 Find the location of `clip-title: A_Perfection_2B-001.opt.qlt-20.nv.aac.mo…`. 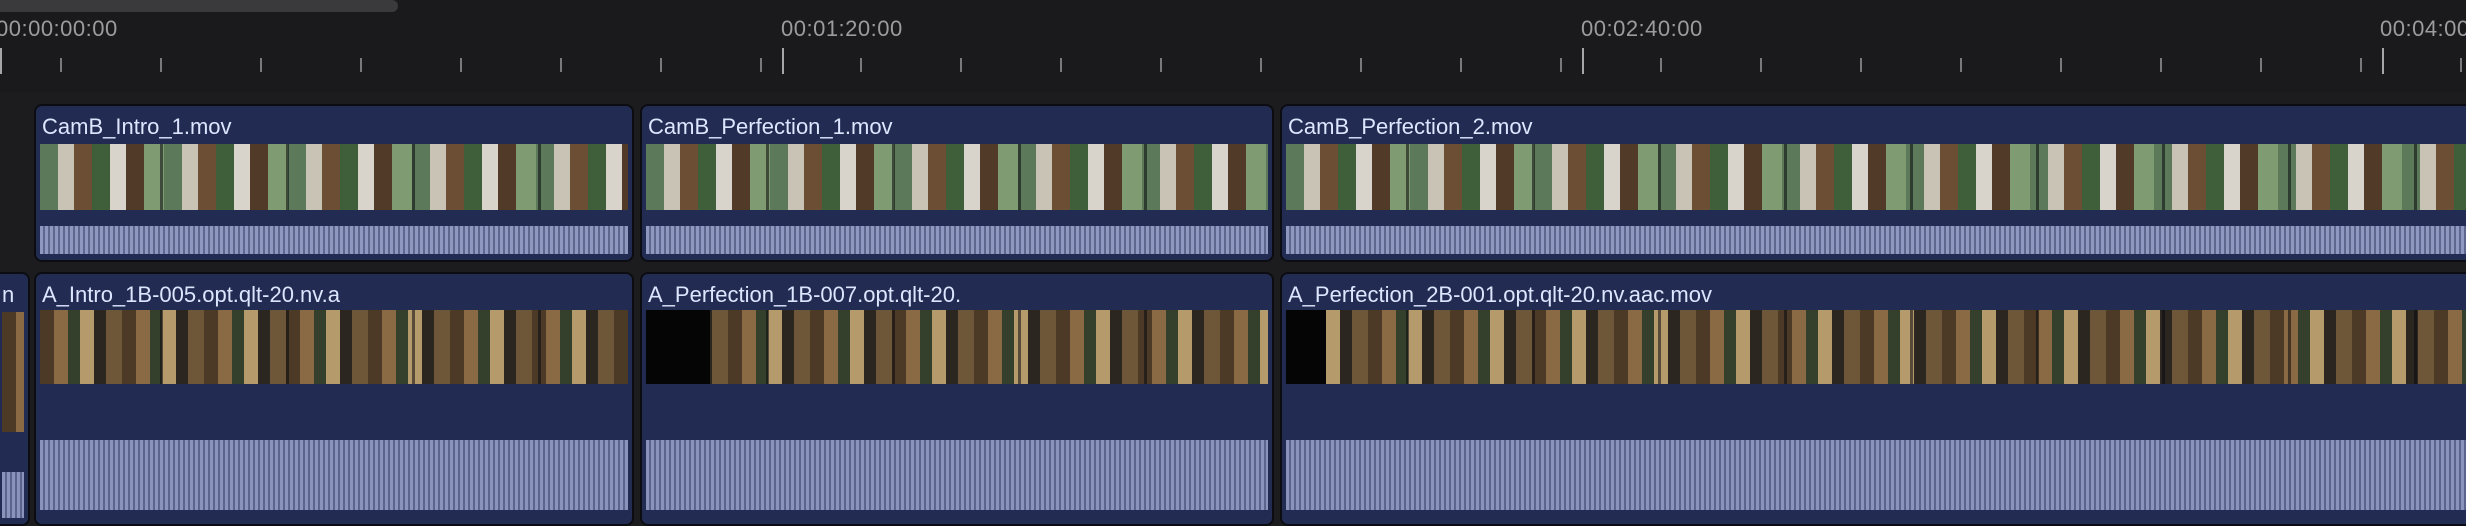

clip-title: A_Perfection_2B-001.opt.qlt-20.nv.aac.mo… is located at coordinates (1500, 294).